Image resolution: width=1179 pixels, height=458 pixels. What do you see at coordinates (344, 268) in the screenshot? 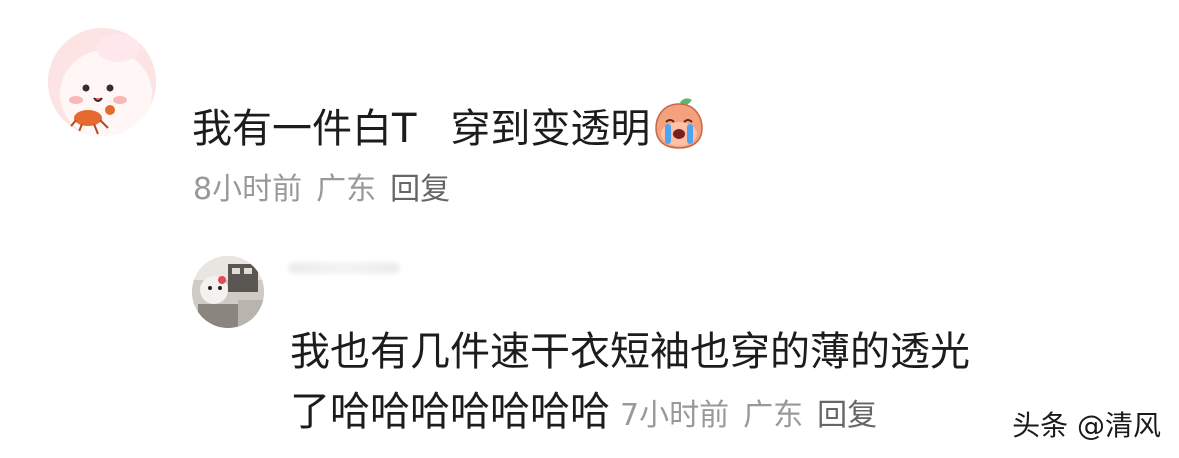
I see `reply-username-blurred` at bounding box center [344, 268].